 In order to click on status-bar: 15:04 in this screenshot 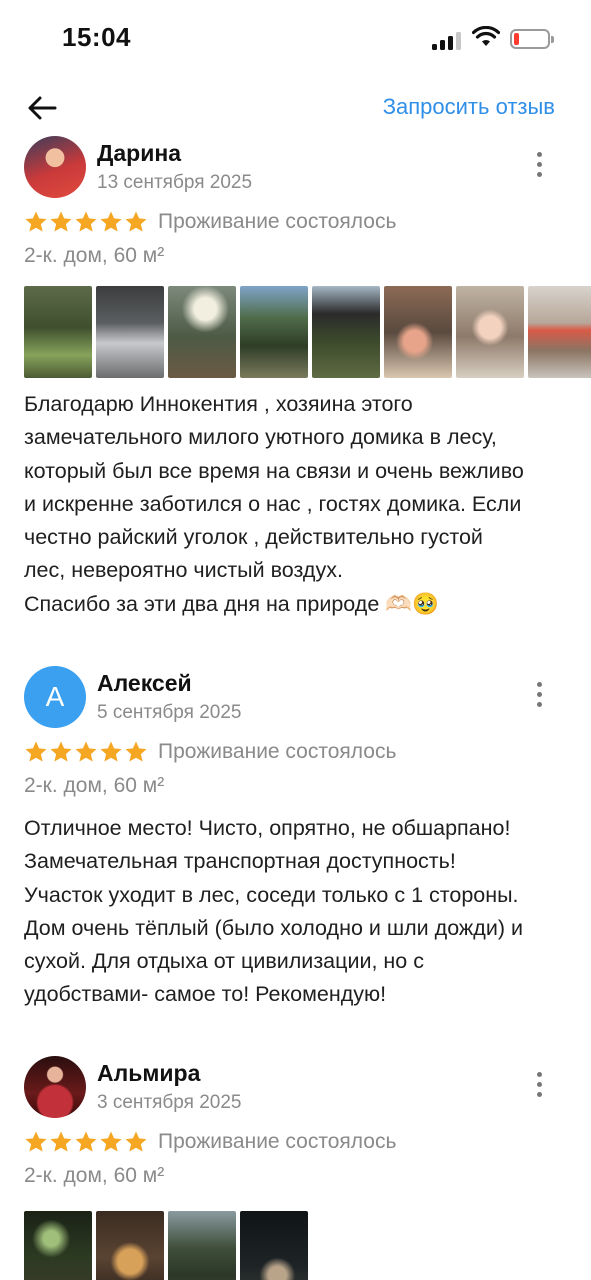, I will do `click(295, 40)`.